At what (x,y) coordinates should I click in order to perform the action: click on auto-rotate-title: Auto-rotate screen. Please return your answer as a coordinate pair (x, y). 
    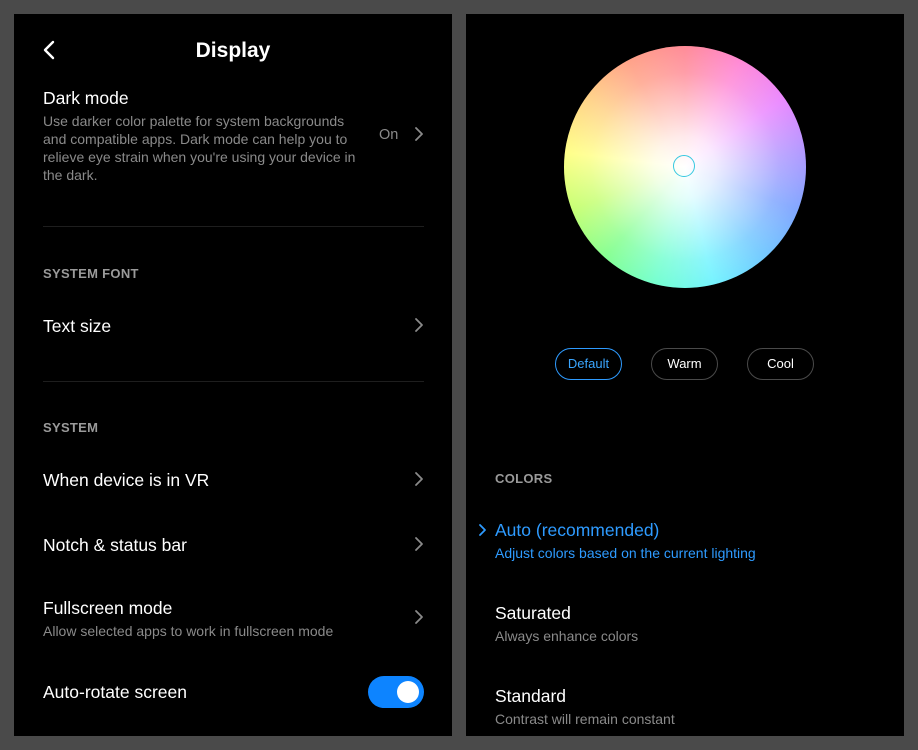
    Looking at the image, I should click on (115, 692).